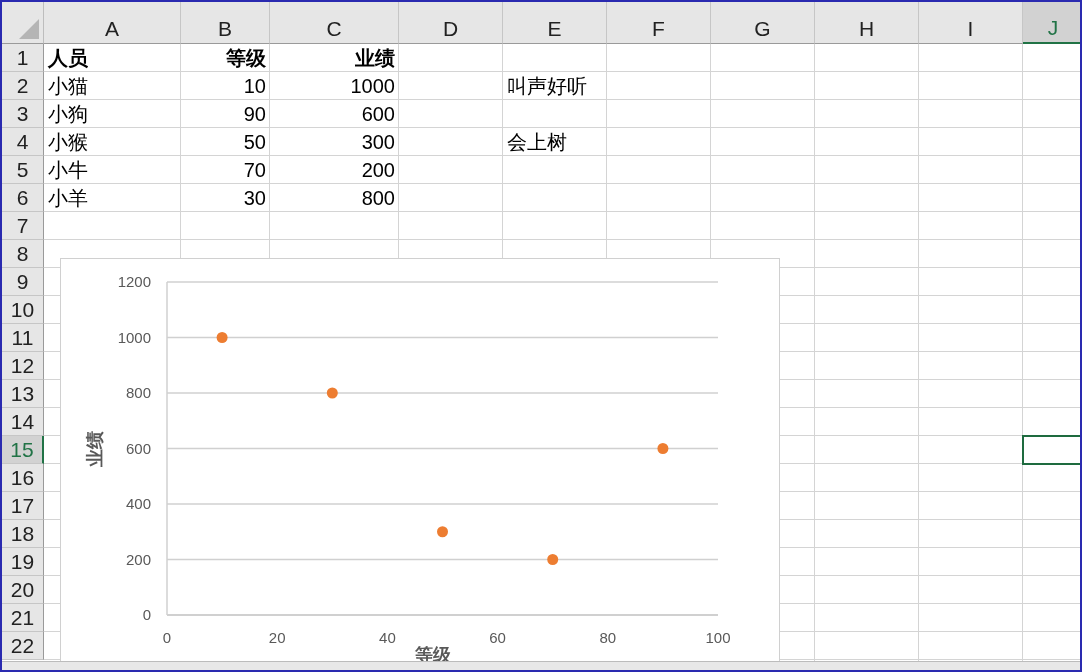 The height and width of the screenshot is (672, 1082). Describe the element at coordinates (497, 637) in the screenshot. I see `axis-tick-label: 60` at that location.